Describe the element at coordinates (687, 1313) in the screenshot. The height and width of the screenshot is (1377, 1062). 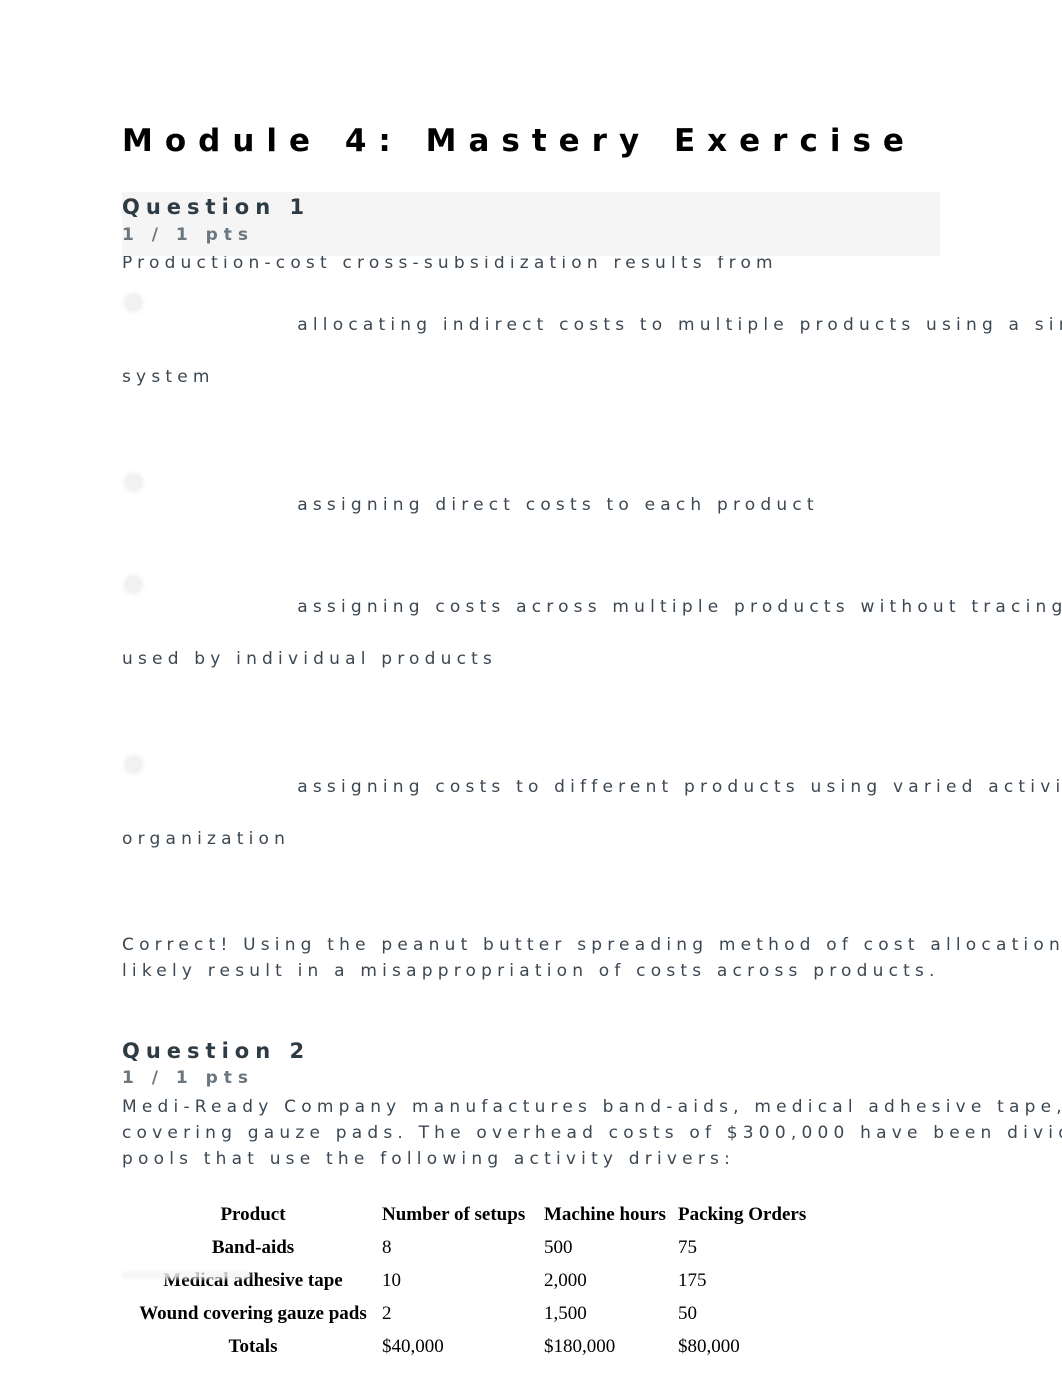
I see `cell-packing-orders: 50` at that location.